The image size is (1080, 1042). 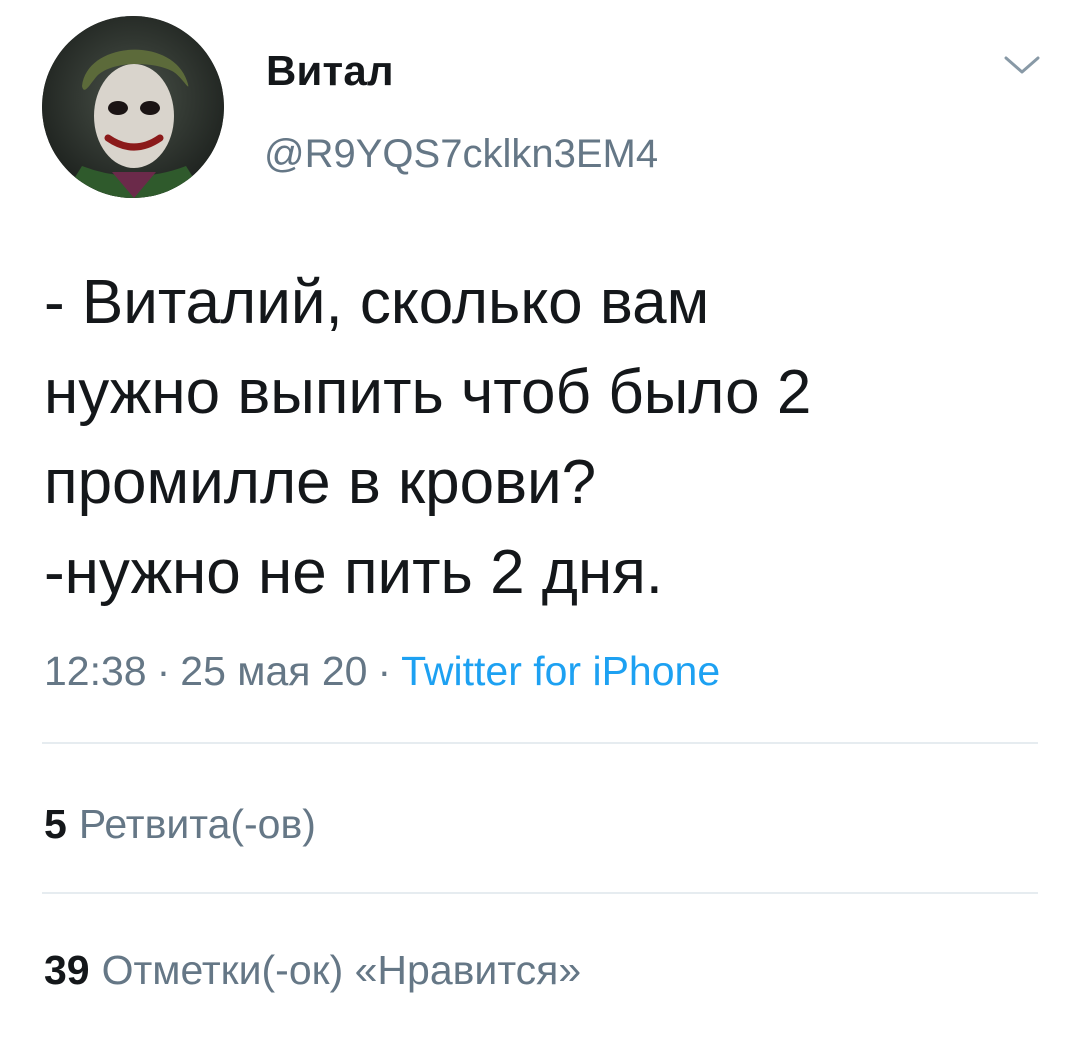 I want to click on retweets-stat: 5 Ретвита(-ов), so click(x=180, y=824).